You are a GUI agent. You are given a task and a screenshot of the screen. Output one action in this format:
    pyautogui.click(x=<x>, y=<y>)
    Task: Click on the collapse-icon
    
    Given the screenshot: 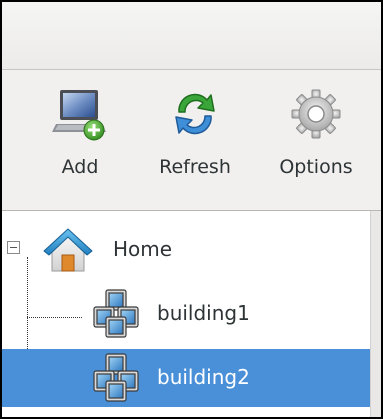 What is the action you would take?
    pyautogui.click(x=13, y=247)
    